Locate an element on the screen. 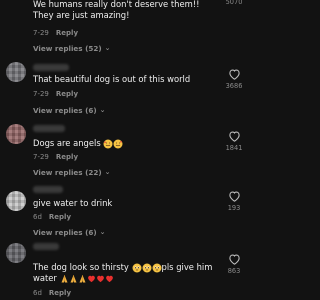 This screenshot has width=320, height=300. view-replies-button: View replies (52) ⌄ is located at coordinates (72, 48).